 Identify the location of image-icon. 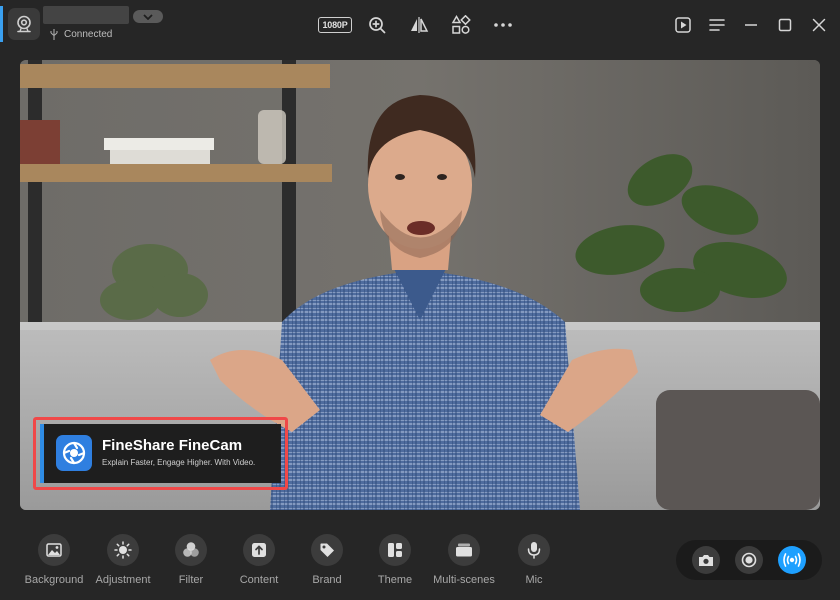
(54, 550).